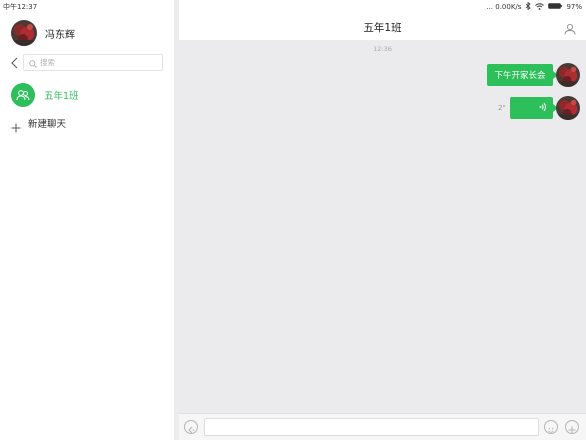 The image size is (586, 440). What do you see at coordinates (33, 62) in the screenshot?
I see `search-icon` at bounding box center [33, 62].